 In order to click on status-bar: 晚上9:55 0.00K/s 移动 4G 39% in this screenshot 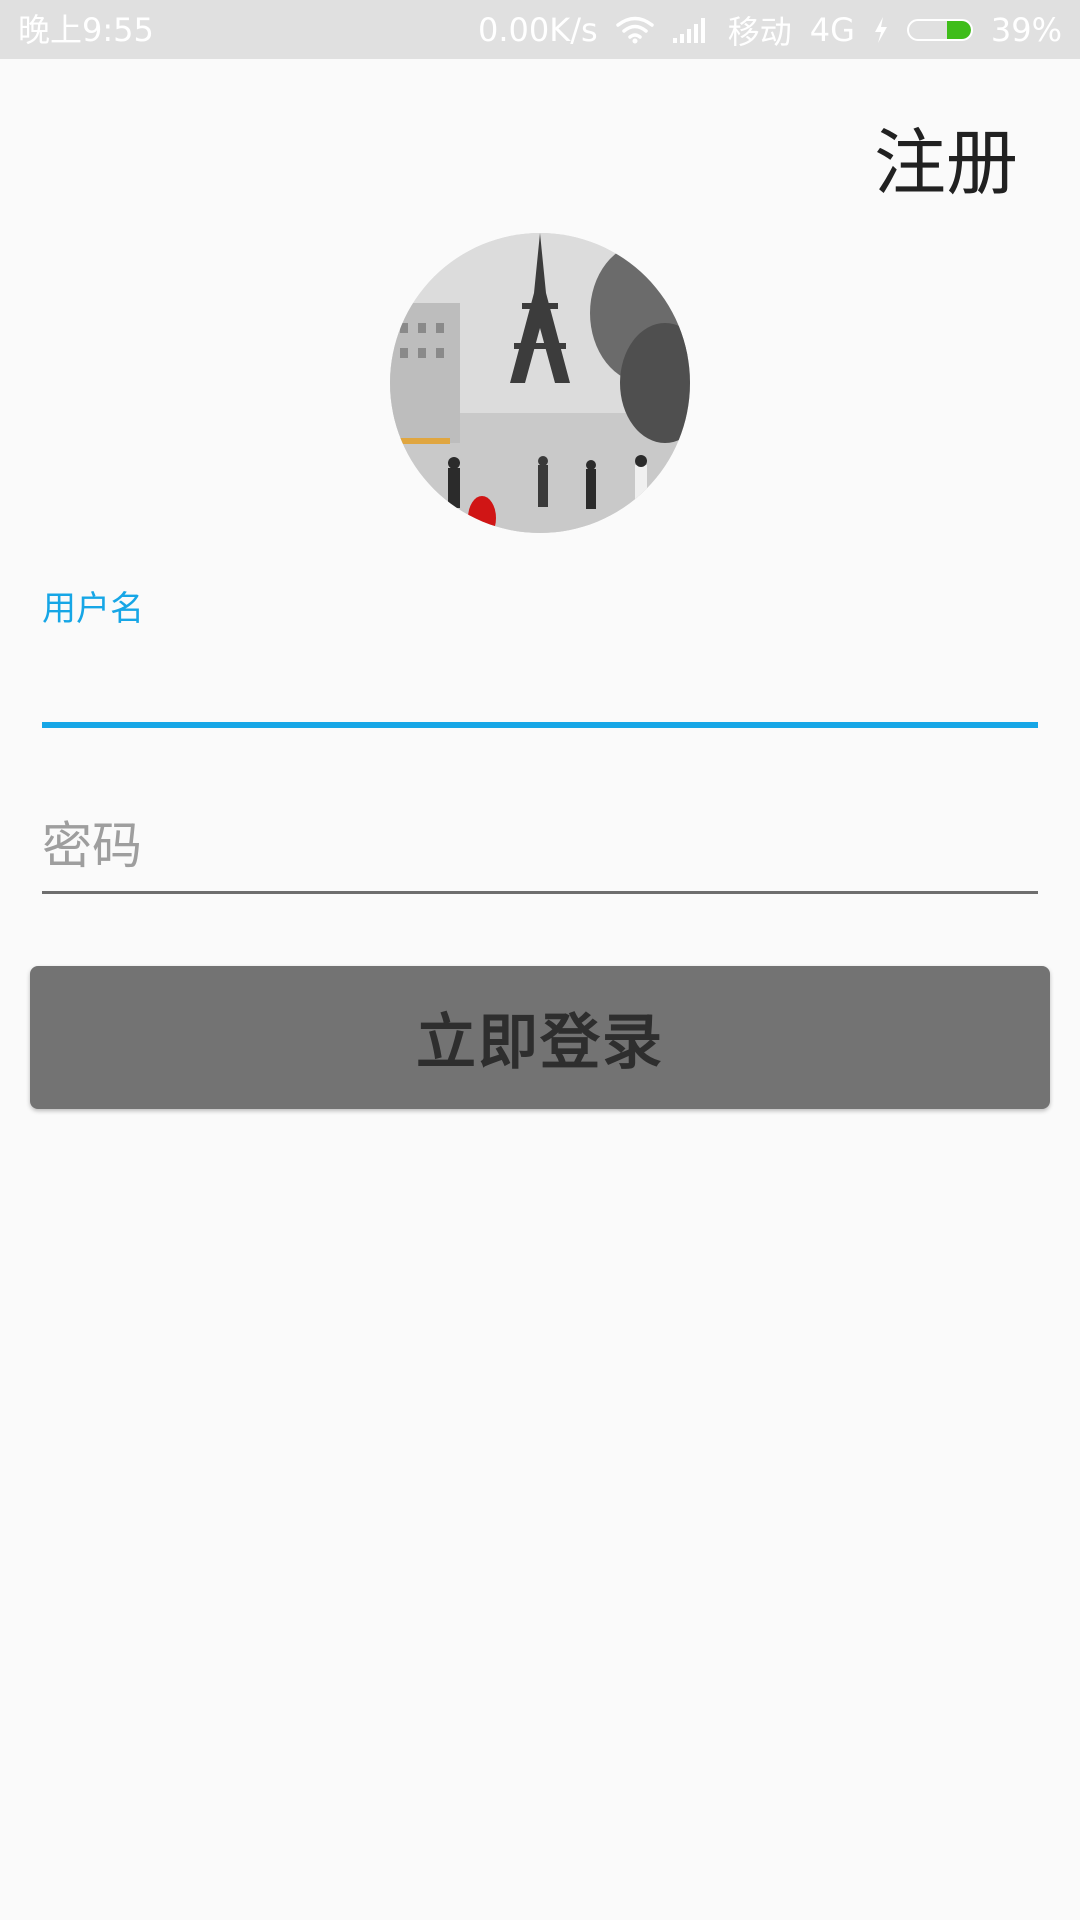, I will do `click(540, 29)`.